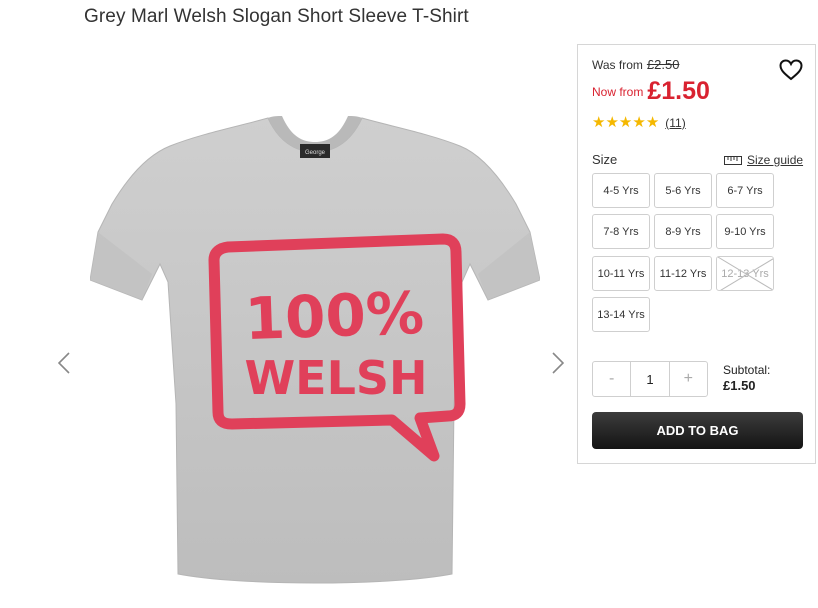 The image size is (818, 608). I want to click on chevron-right-icon, so click(558, 363).